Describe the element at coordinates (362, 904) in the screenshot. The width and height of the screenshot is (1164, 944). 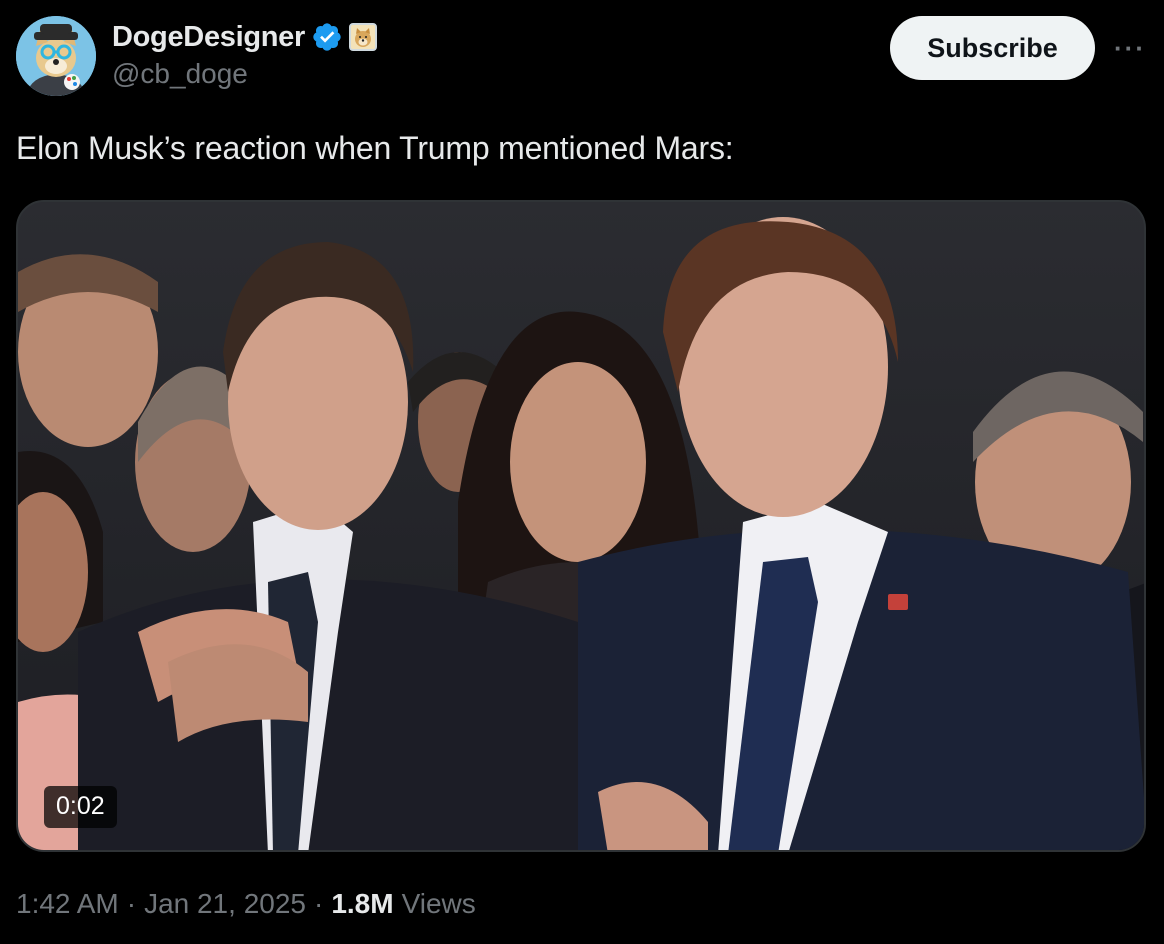
I see `views-count: 1.8M` at that location.